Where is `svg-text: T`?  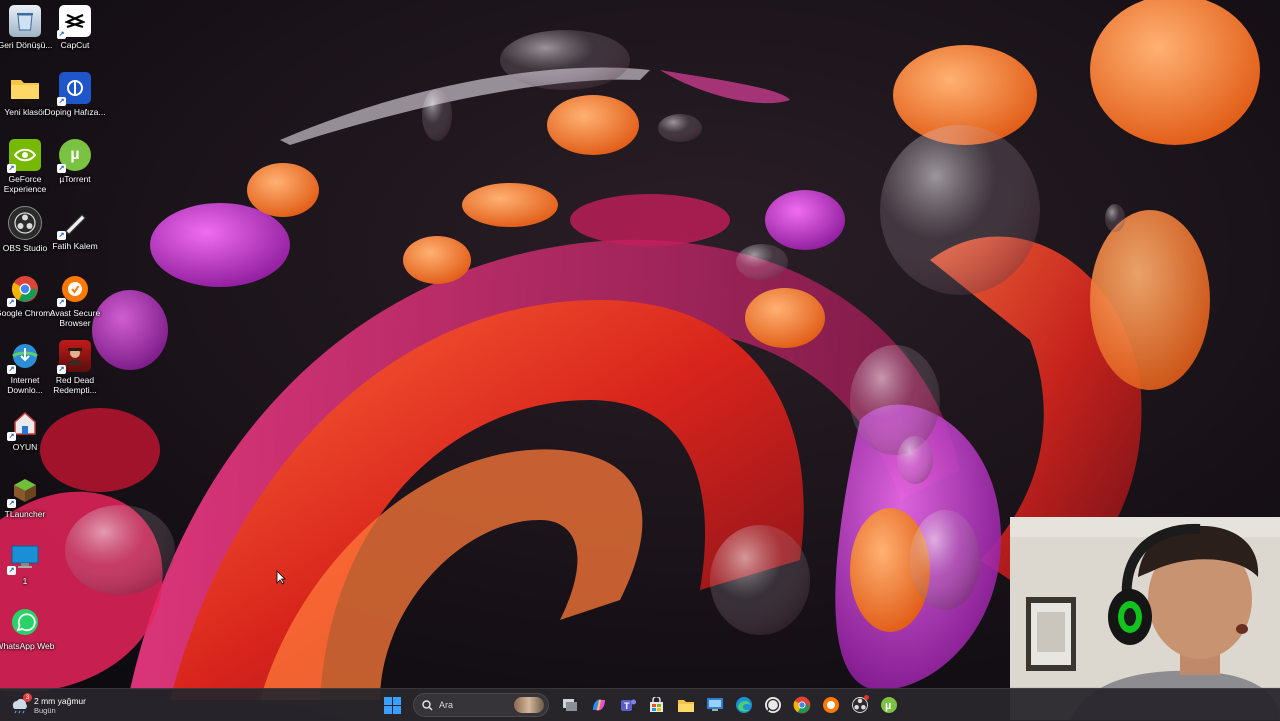
svg-text: T is located at coordinates (627, 706).